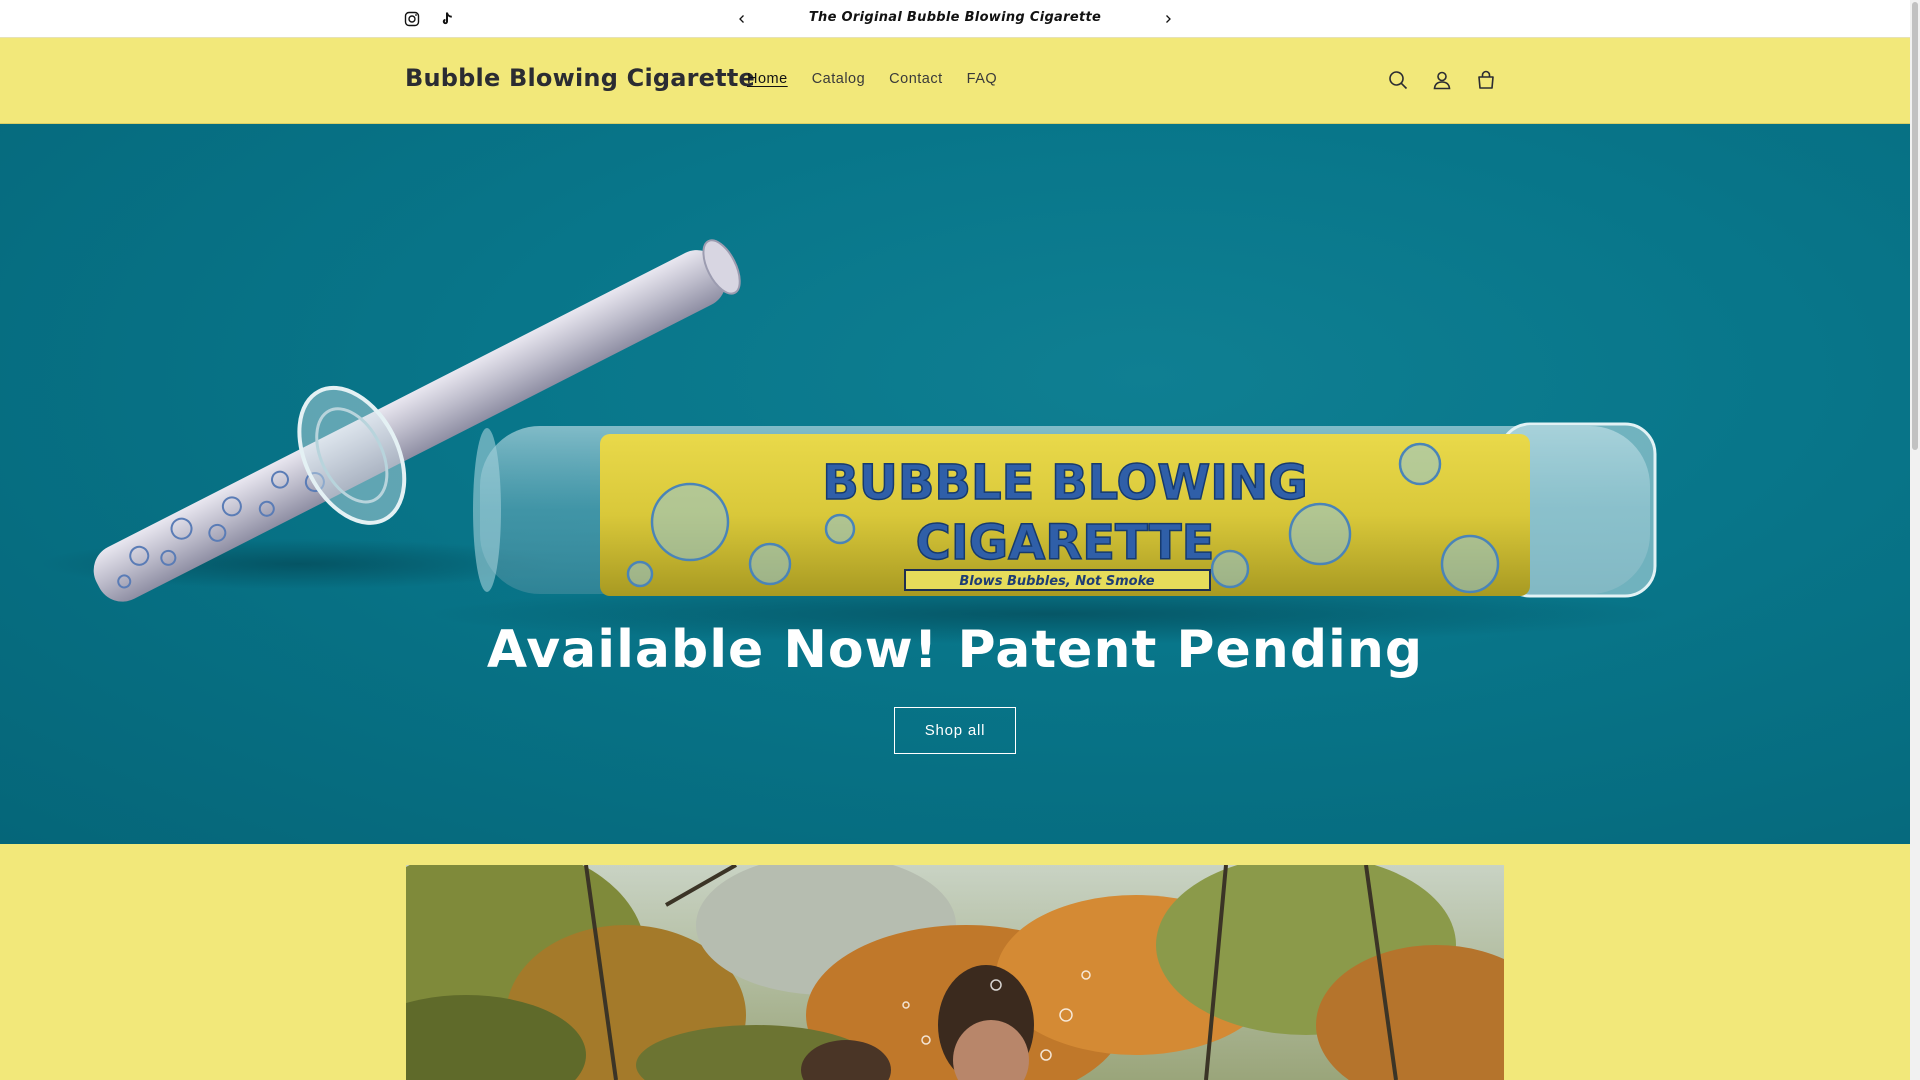  What do you see at coordinates (955, 730) in the screenshot?
I see `shop-all-button: Shop all` at bounding box center [955, 730].